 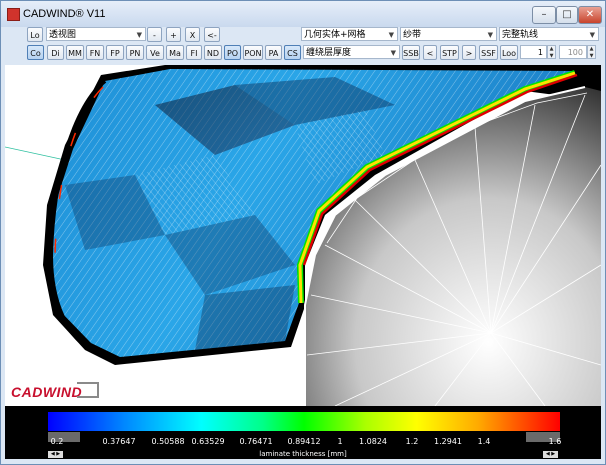 I want to click on fn-button: FN, so click(x=95, y=52).